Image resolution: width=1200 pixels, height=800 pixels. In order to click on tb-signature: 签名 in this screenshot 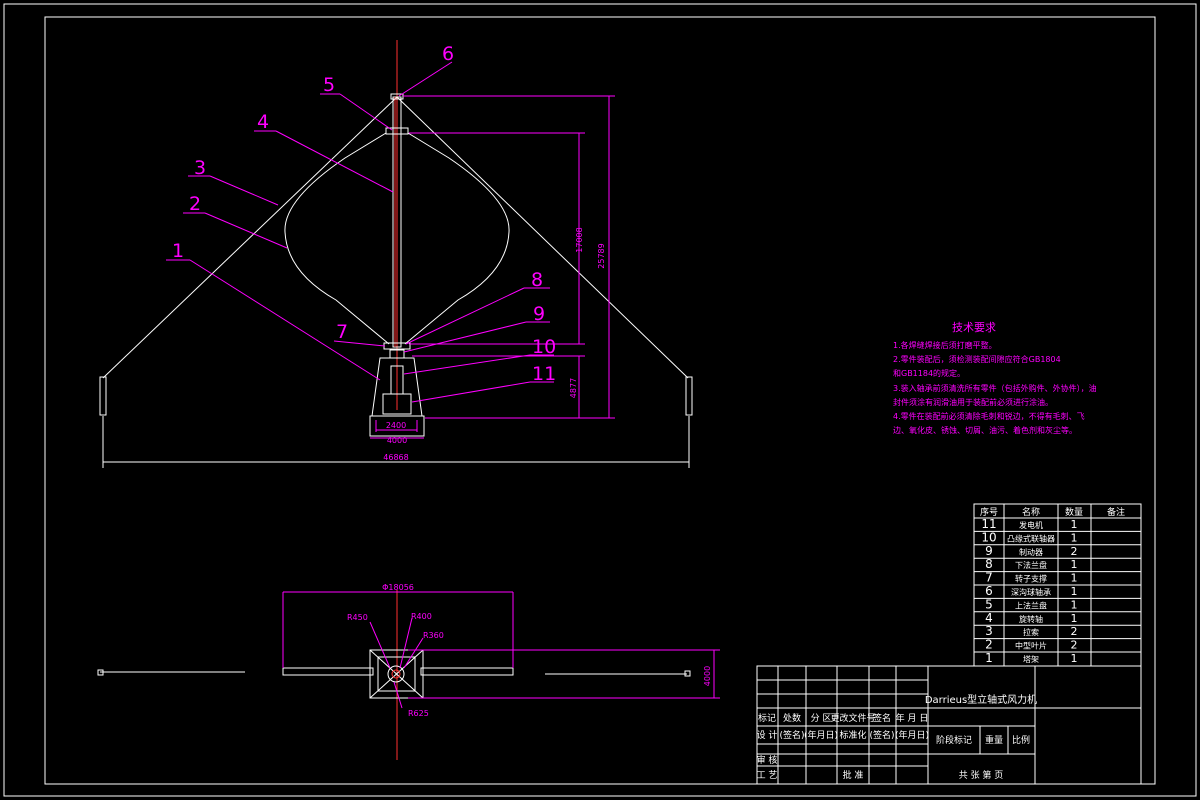, I will do `click(882, 718)`.